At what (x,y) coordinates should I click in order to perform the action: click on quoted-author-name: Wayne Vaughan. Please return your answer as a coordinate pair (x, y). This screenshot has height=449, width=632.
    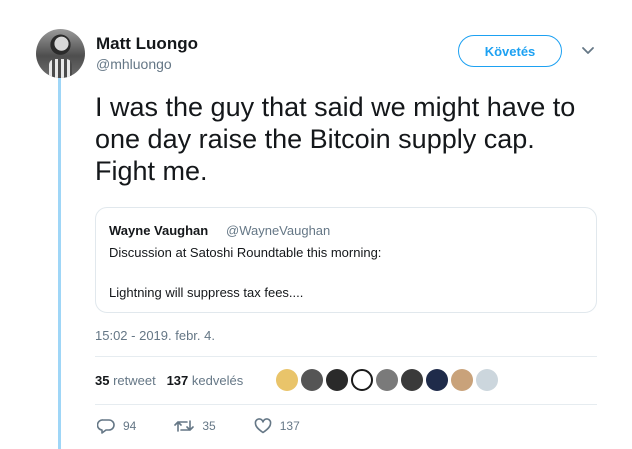
    Looking at the image, I should click on (159, 230).